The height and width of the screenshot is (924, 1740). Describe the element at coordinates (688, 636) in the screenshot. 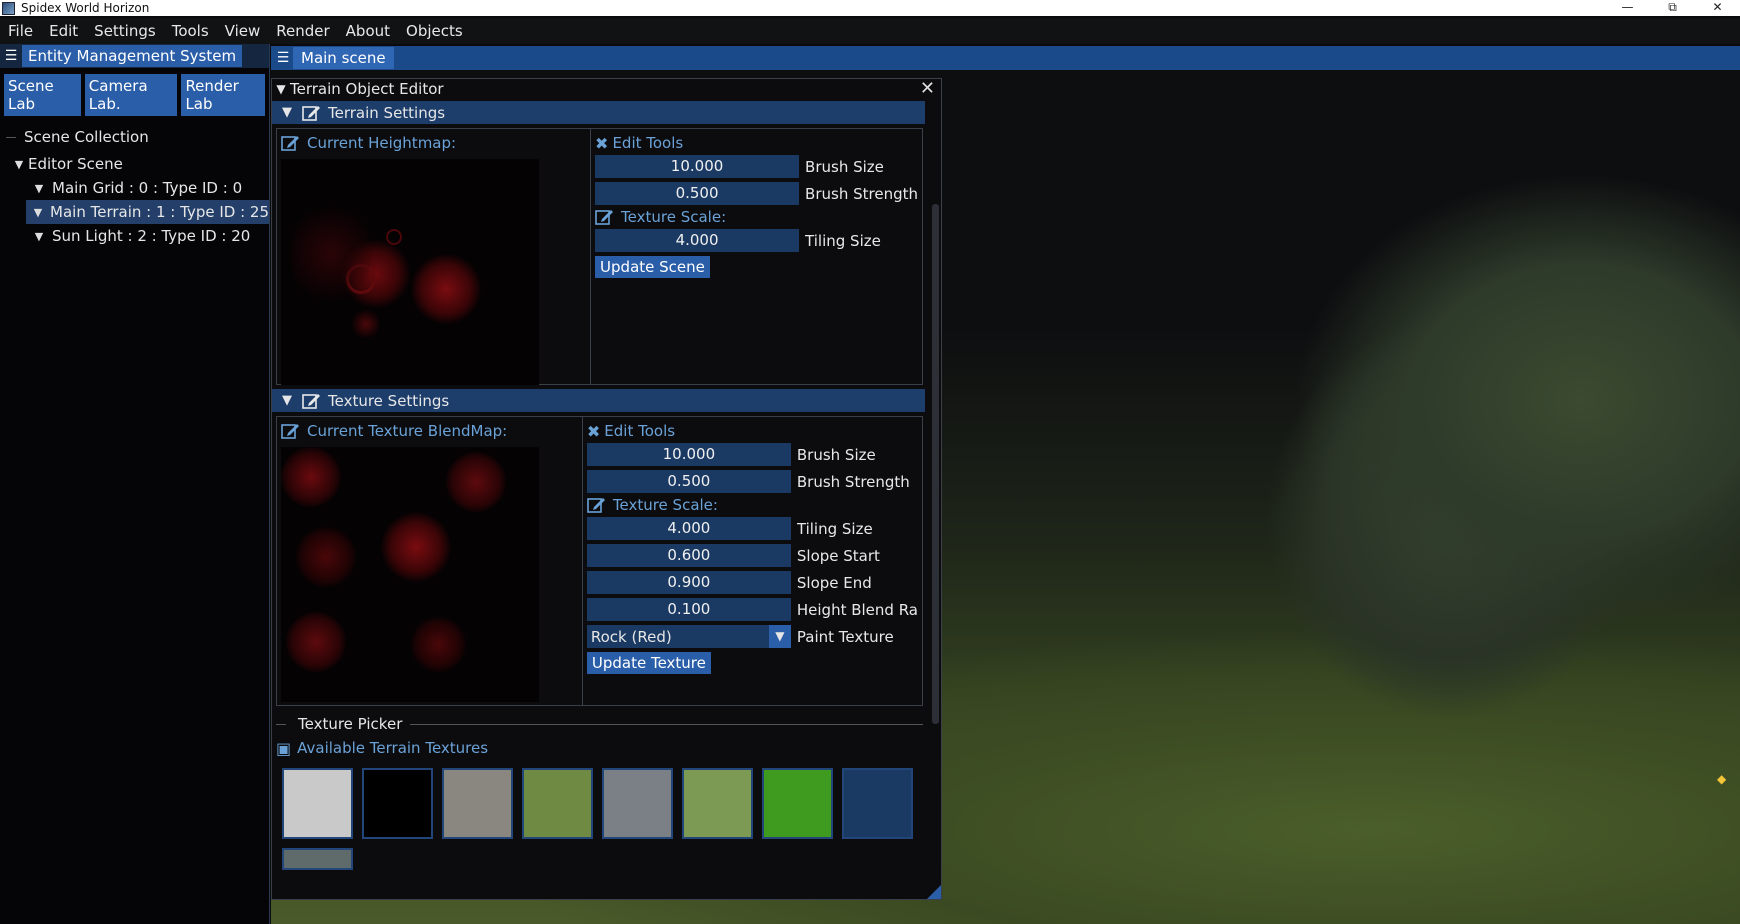

I see `paint-texture-select: Rock (Red) ▼` at that location.